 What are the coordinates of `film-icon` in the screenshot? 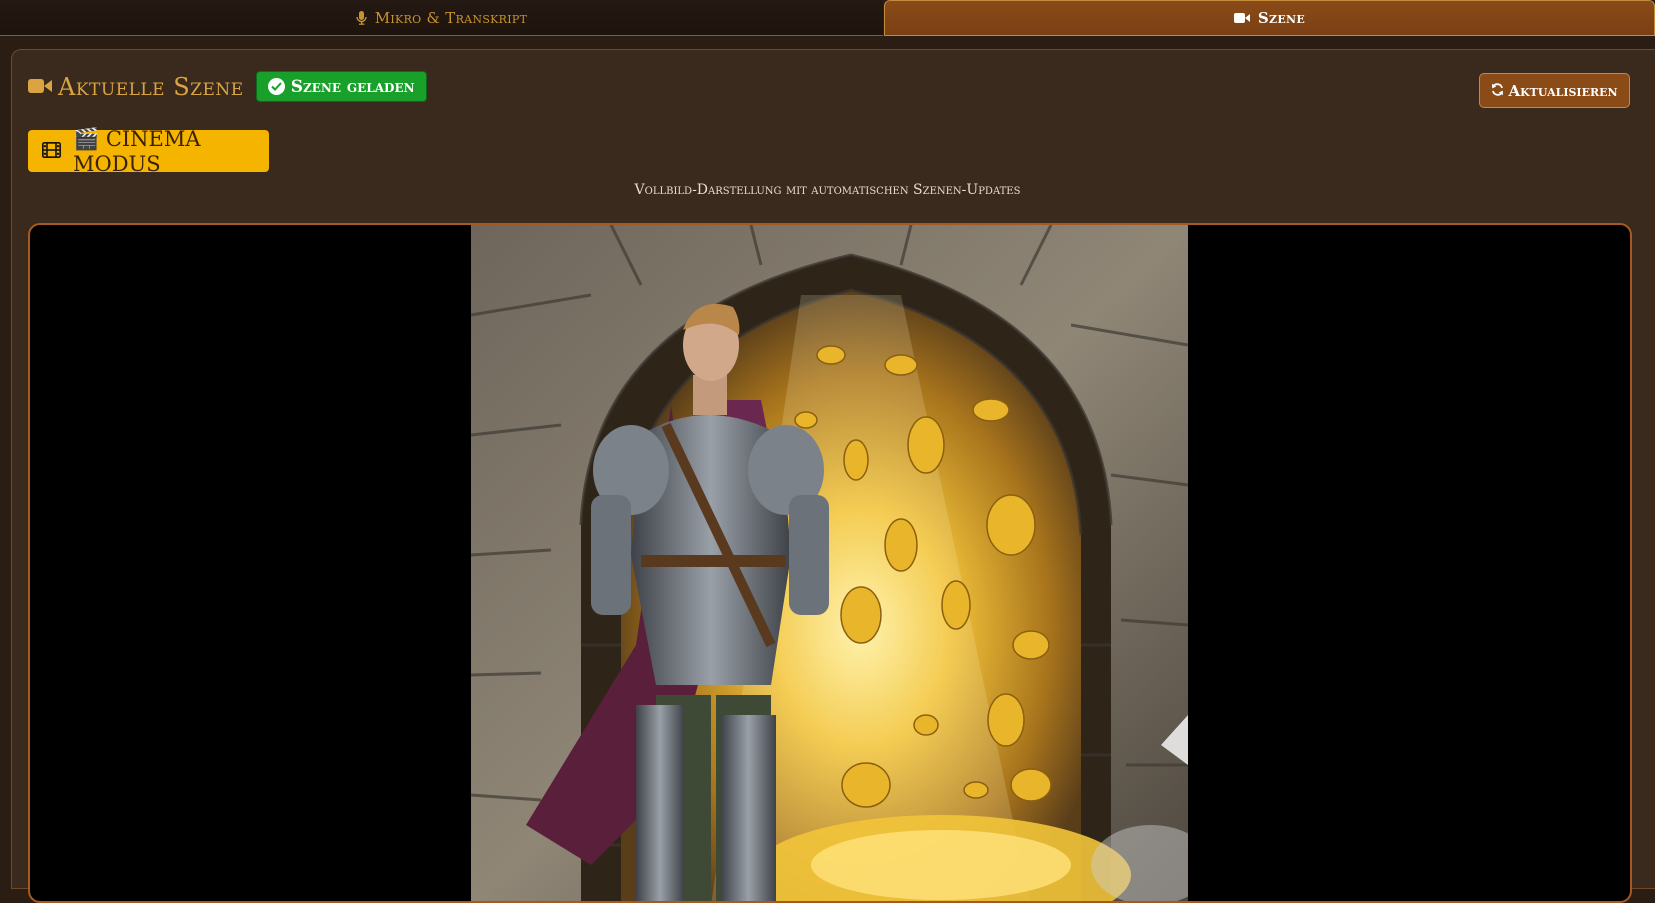 It's located at (51, 151).